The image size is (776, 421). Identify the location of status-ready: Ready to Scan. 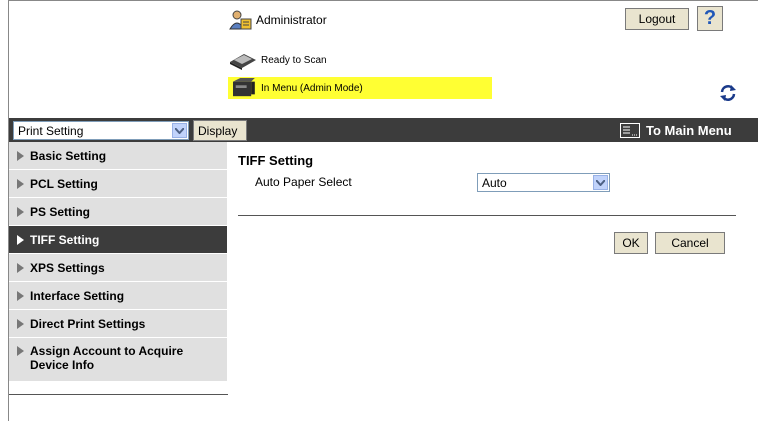
(277, 60).